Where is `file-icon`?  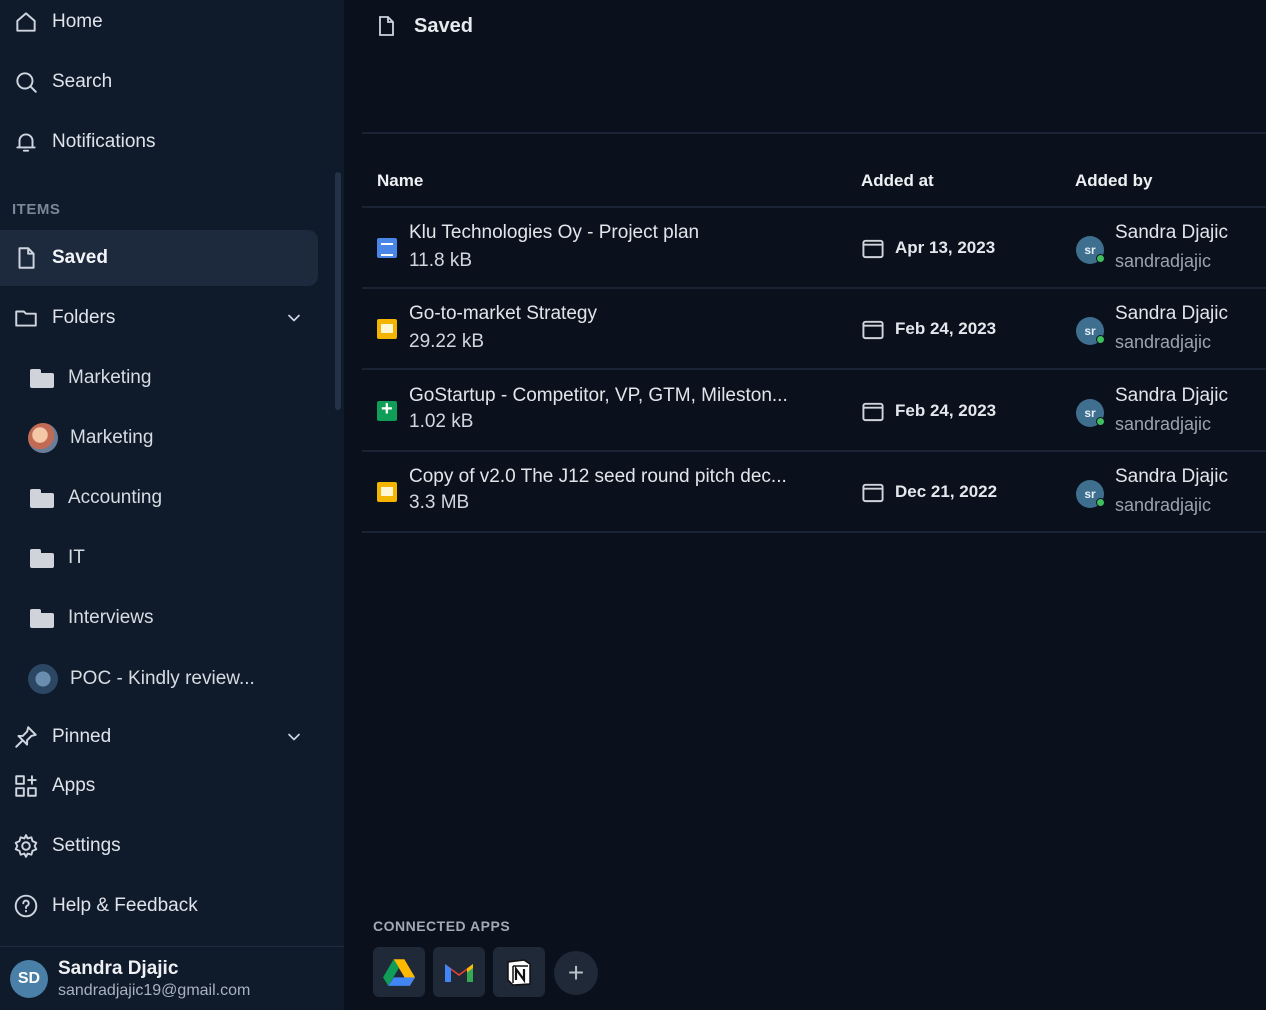
file-icon is located at coordinates (386, 26).